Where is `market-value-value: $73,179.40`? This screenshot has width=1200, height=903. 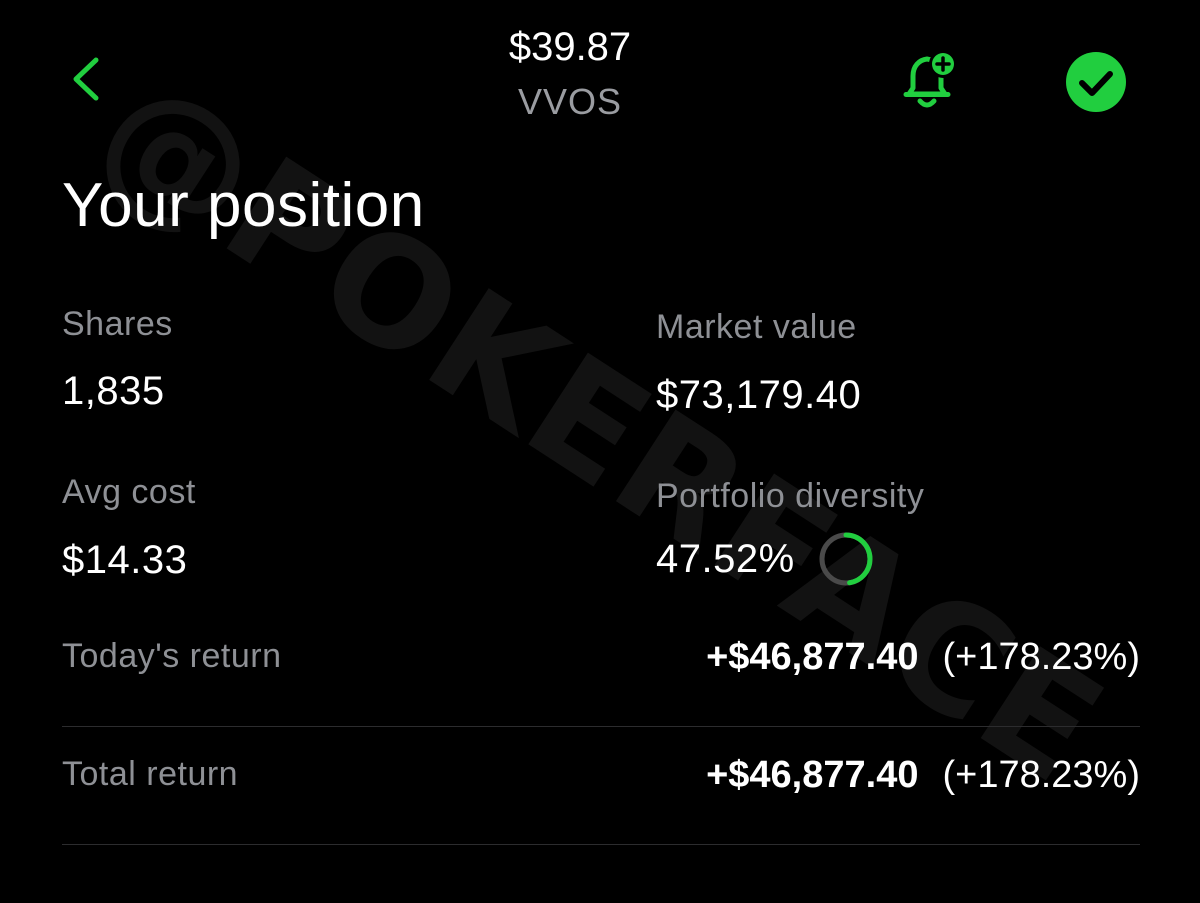 market-value-value: $73,179.40 is located at coordinates (759, 395).